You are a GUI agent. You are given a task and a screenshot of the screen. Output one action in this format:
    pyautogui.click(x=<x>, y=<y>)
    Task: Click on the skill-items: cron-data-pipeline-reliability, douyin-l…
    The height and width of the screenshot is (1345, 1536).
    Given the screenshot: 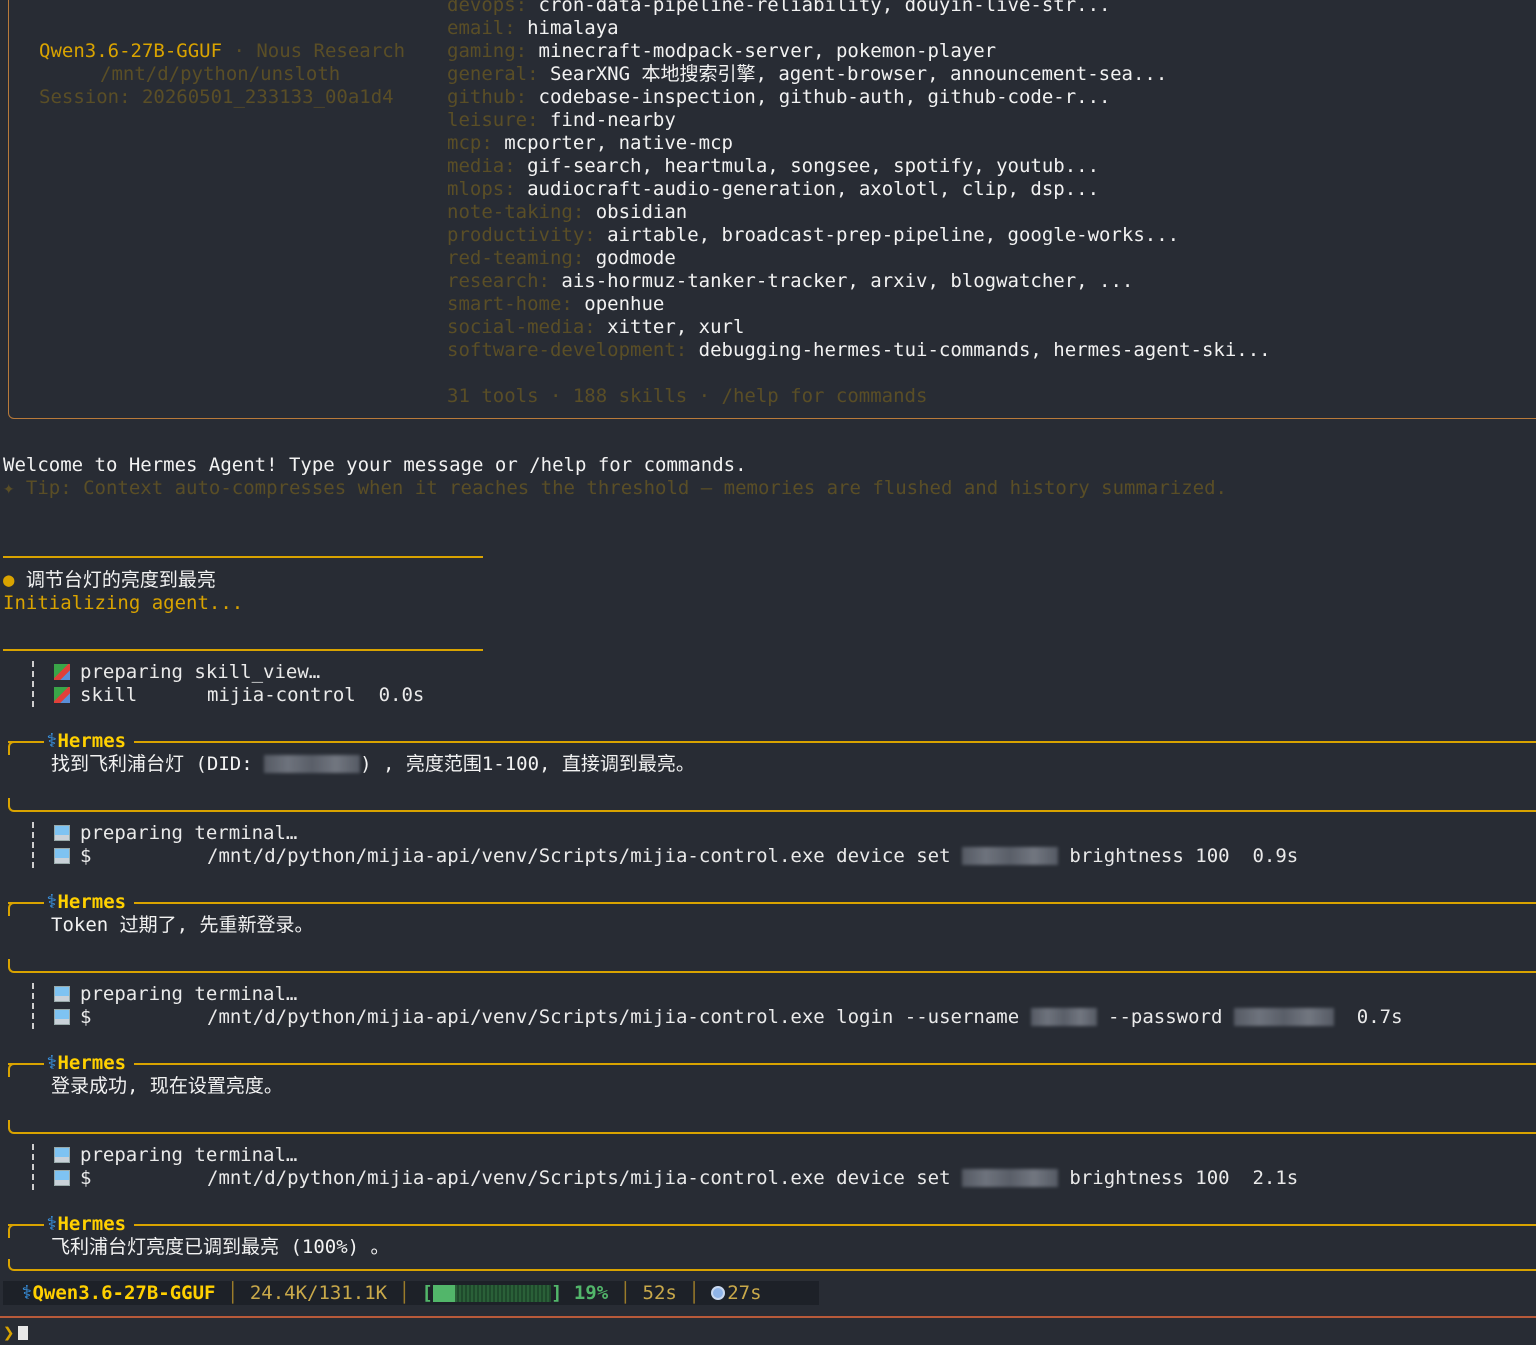 What is the action you would take?
    pyautogui.click(x=824, y=8)
    